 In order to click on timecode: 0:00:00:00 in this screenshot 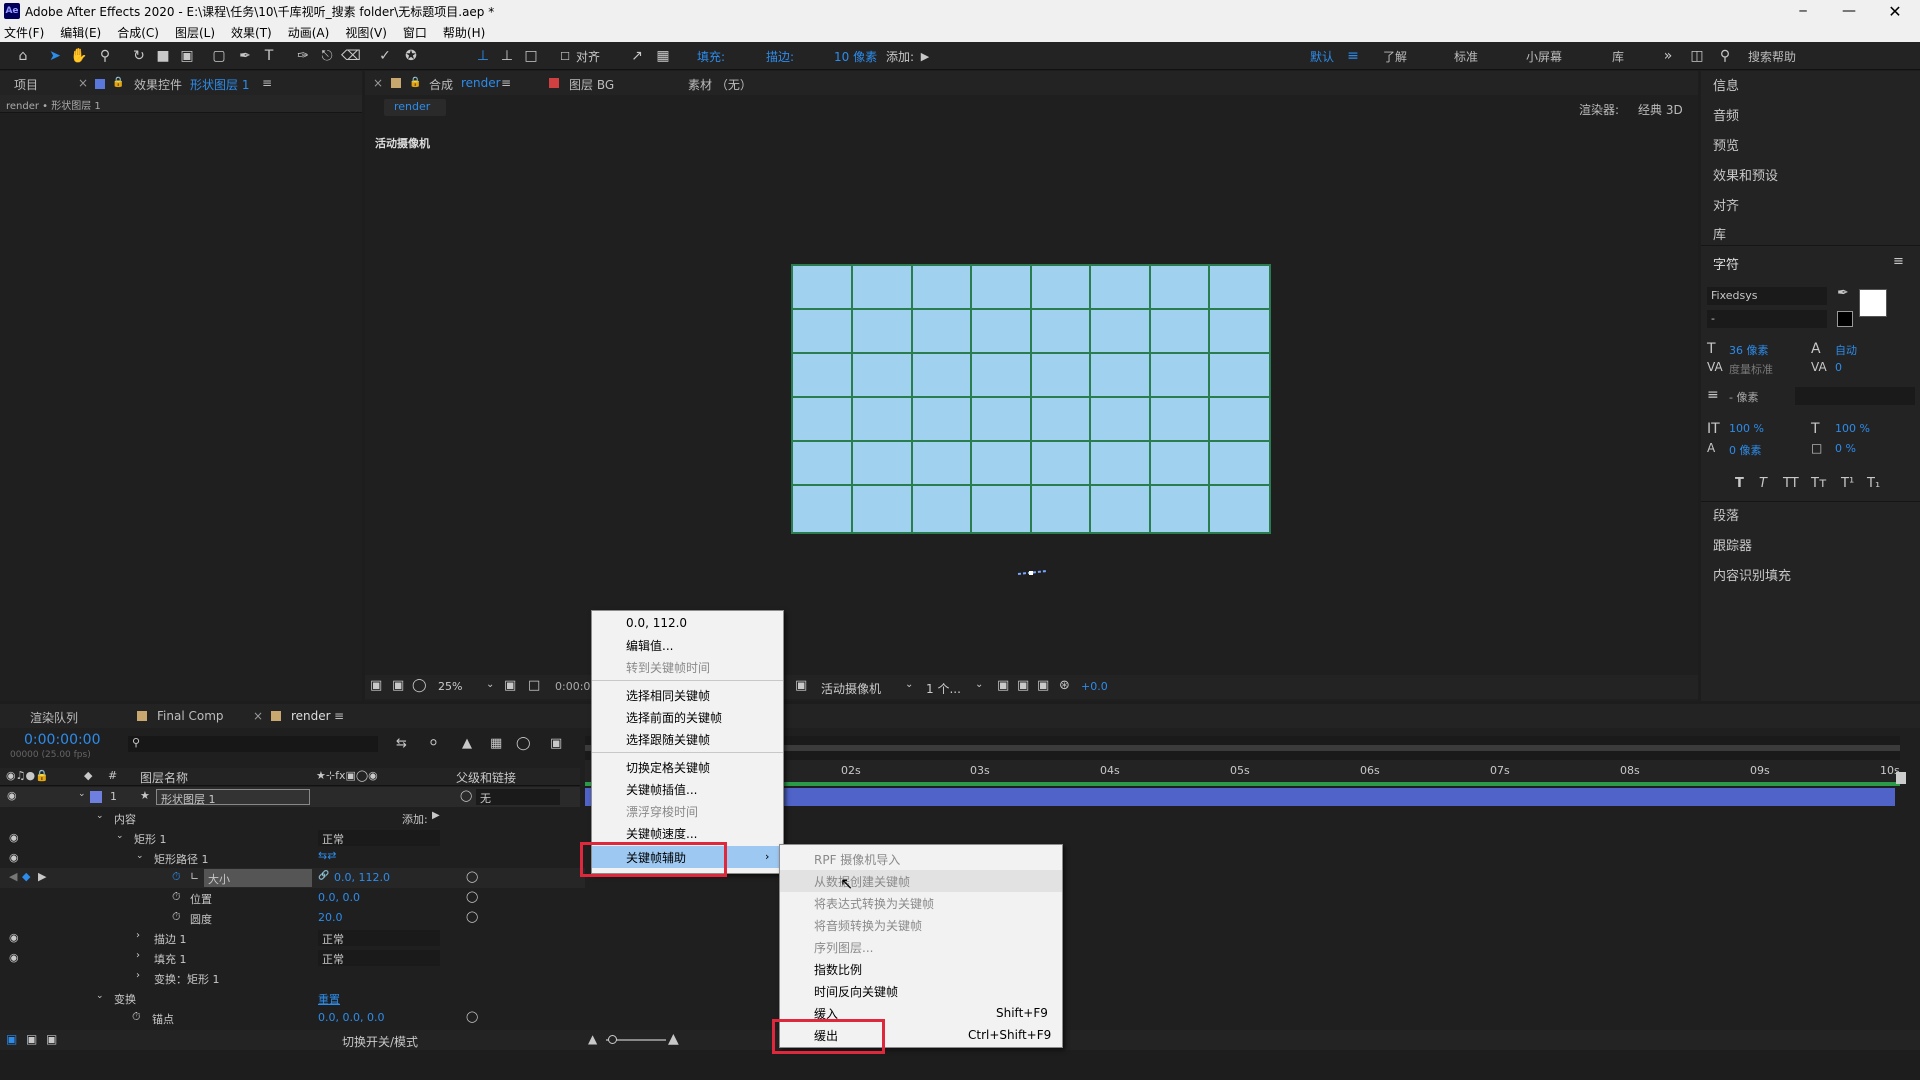, I will do `click(62, 740)`.